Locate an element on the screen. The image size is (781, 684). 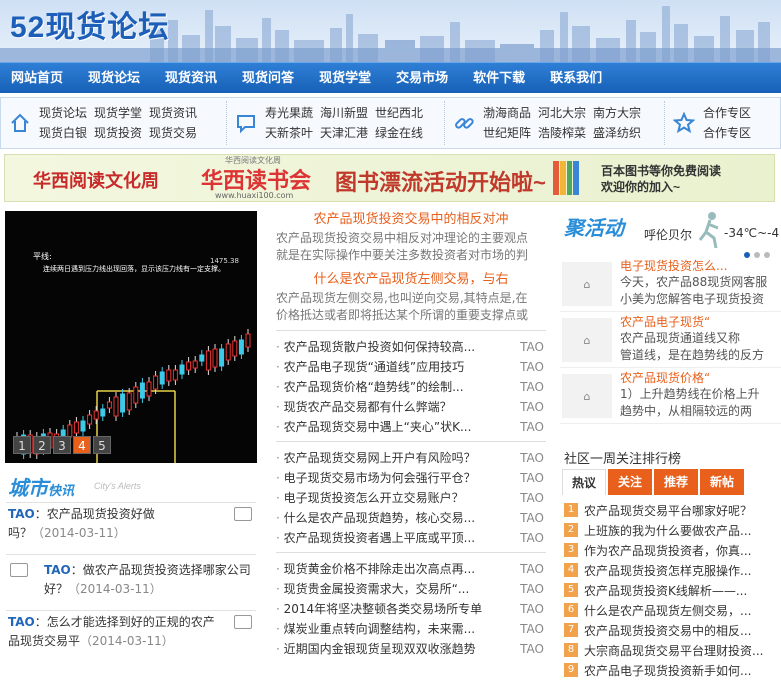
news-title: 电子现货投资怎么开立交易账户？ is located at coordinates (370, 498).